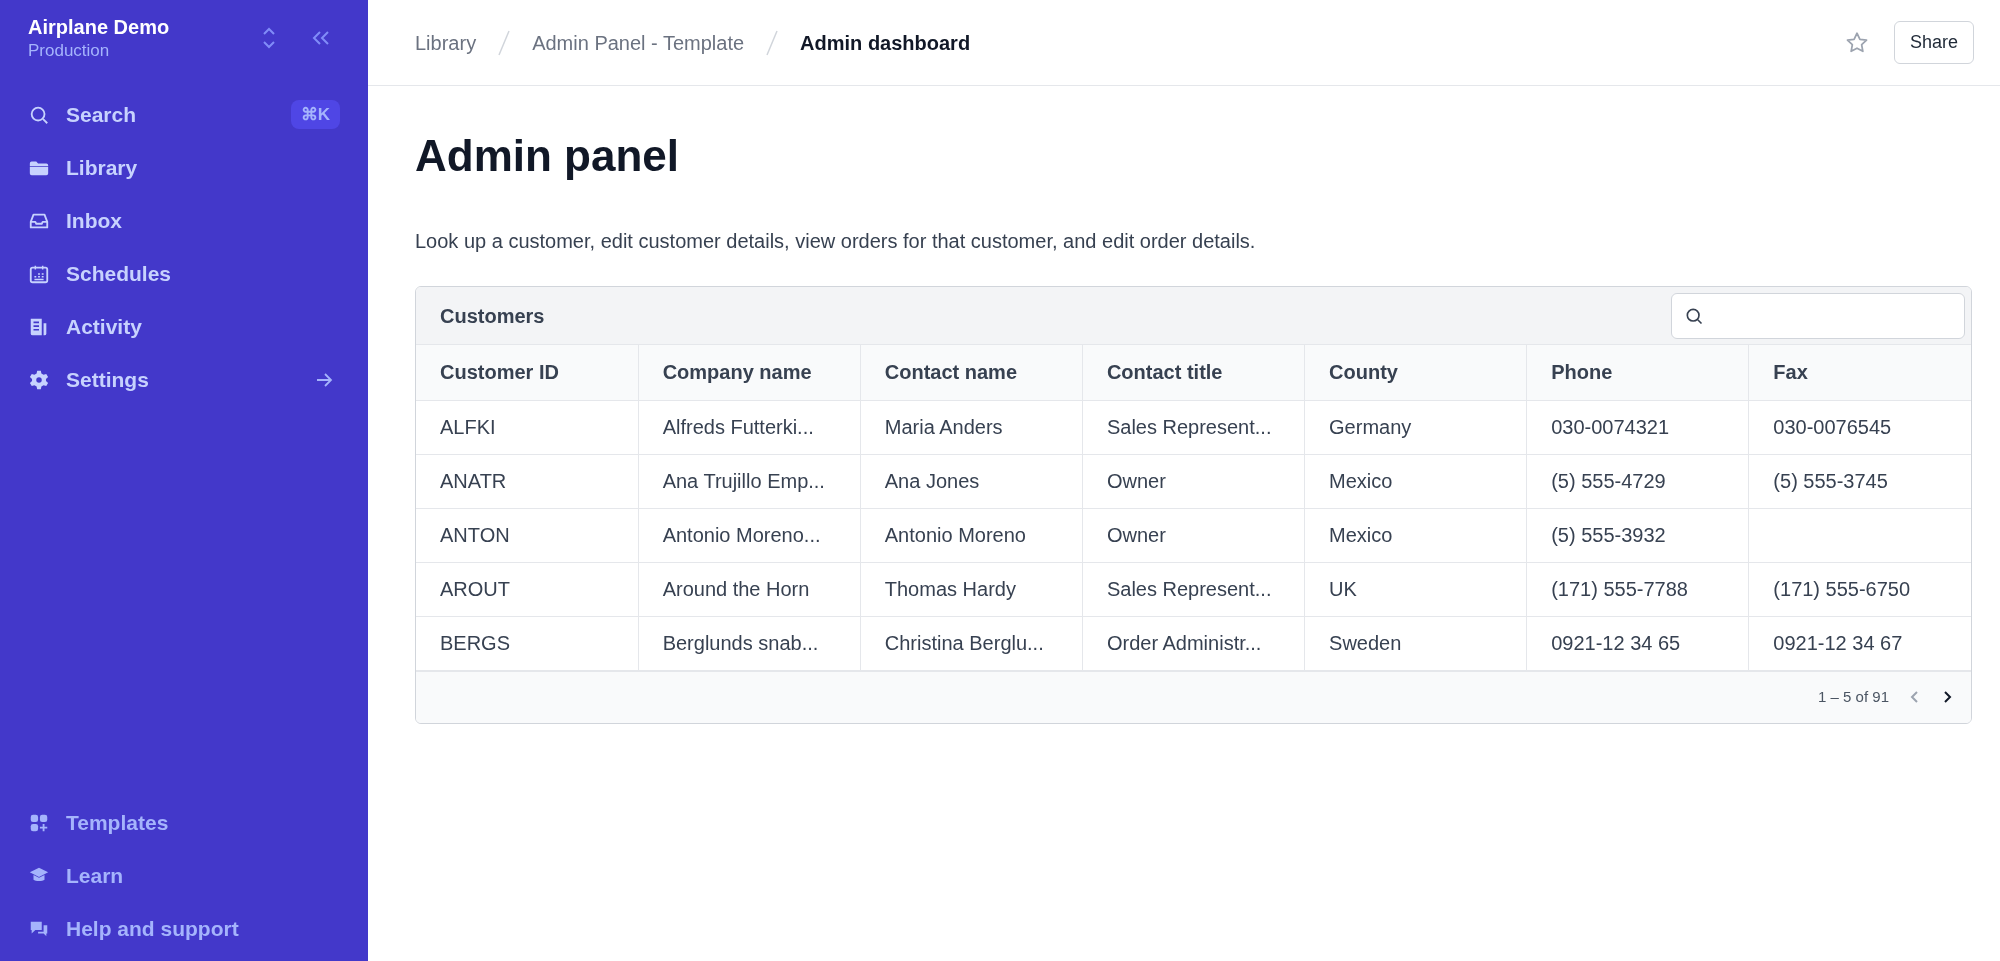  Describe the element at coordinates (315, 114) in the screenshot. I see `shortcut-badge: ⌘K` at that location.